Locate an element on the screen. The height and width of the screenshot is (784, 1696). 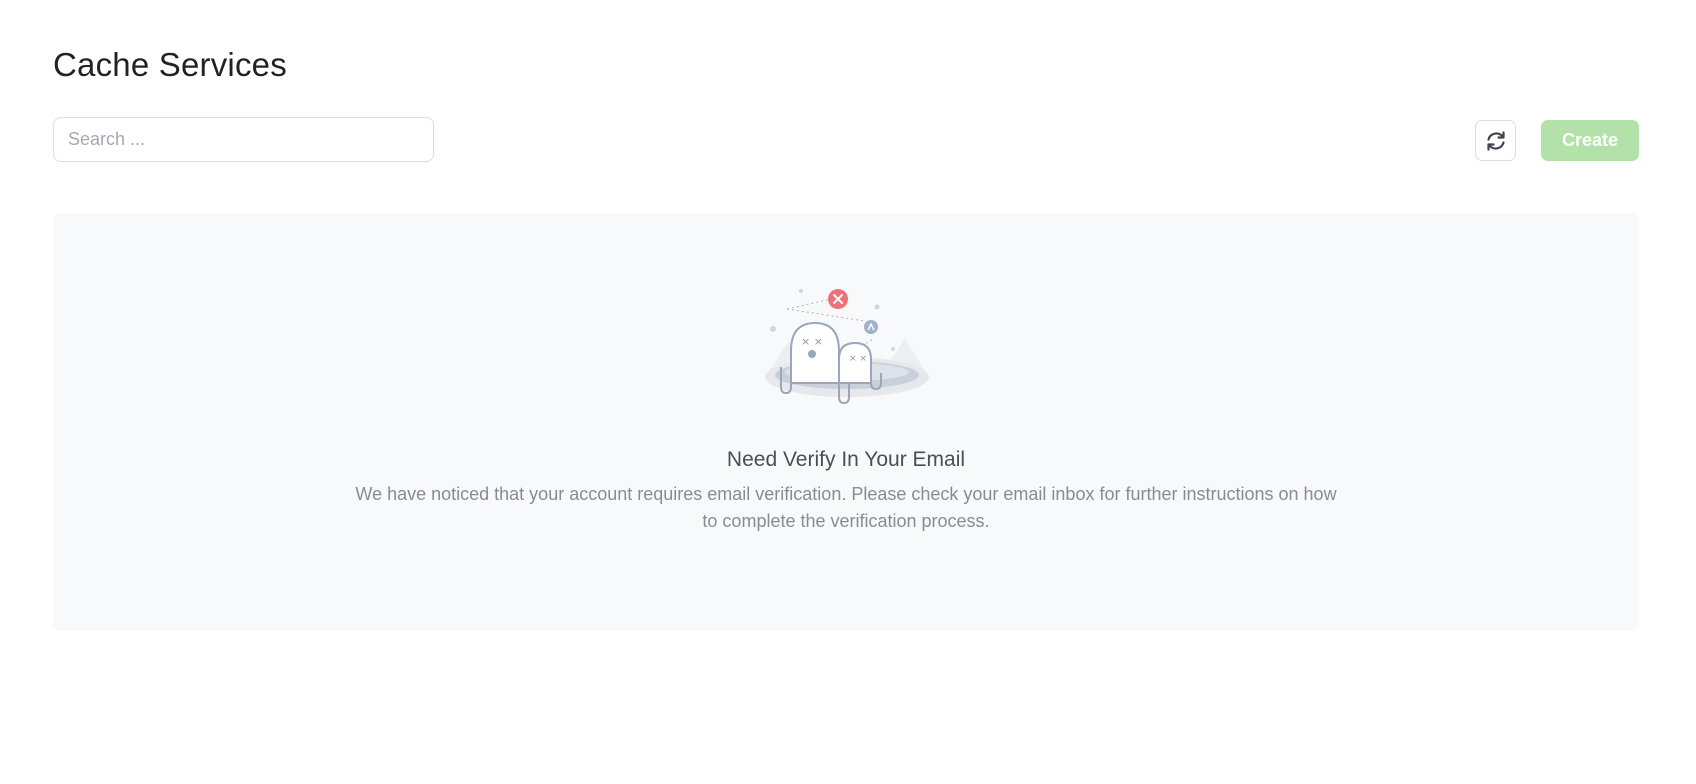
search-input is located at coordinates (243, 139).